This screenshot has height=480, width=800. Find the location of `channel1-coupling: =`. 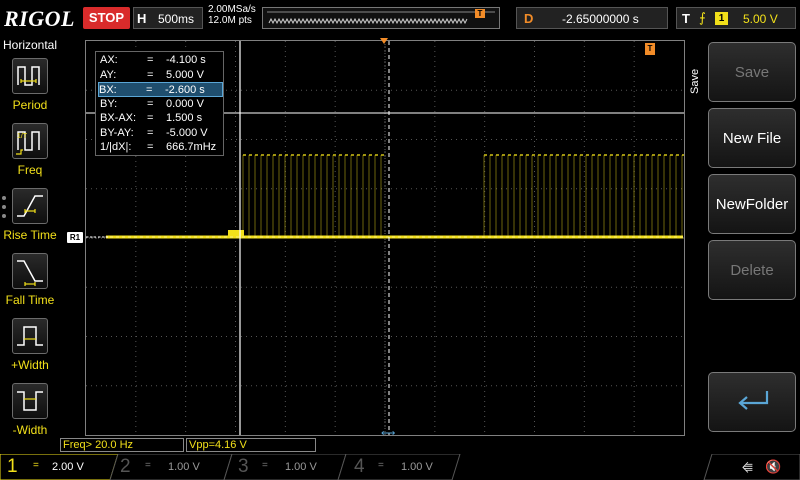

channel1-coupling: = is located at coordinates (36, 465).